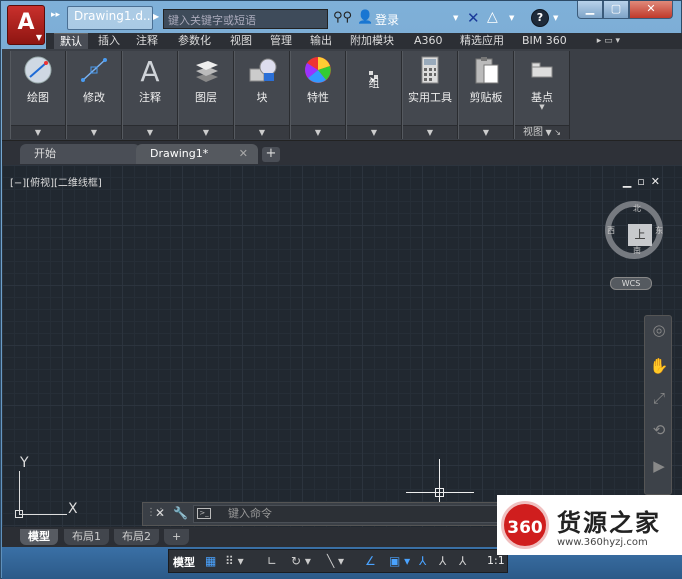  I want to click on add-layout-button: +, so click(177, 537).